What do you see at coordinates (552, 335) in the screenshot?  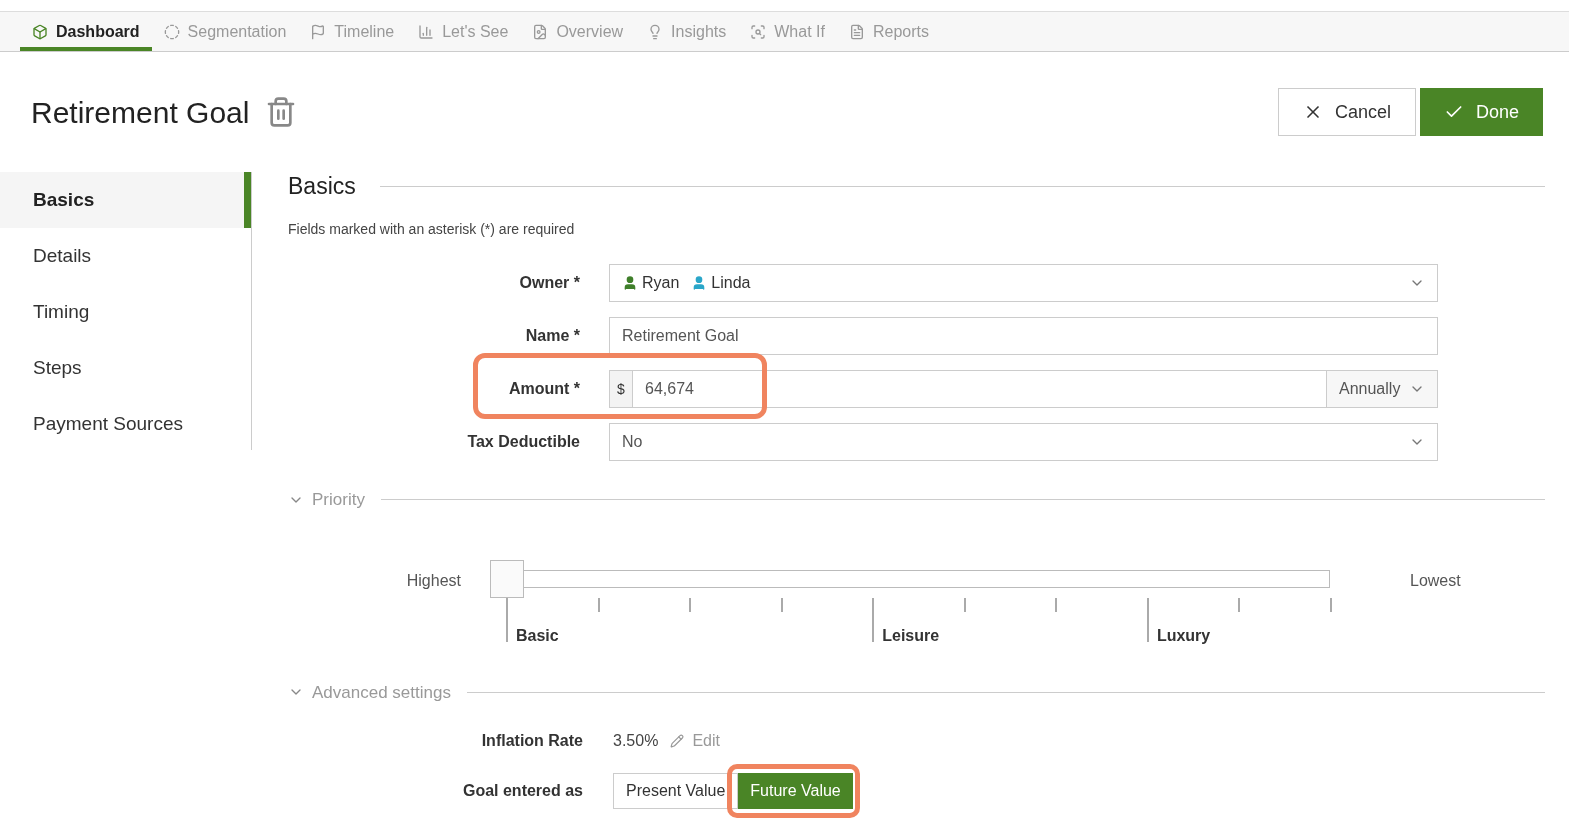 I see `field-label: Name *` at bounding box center [552, 335].